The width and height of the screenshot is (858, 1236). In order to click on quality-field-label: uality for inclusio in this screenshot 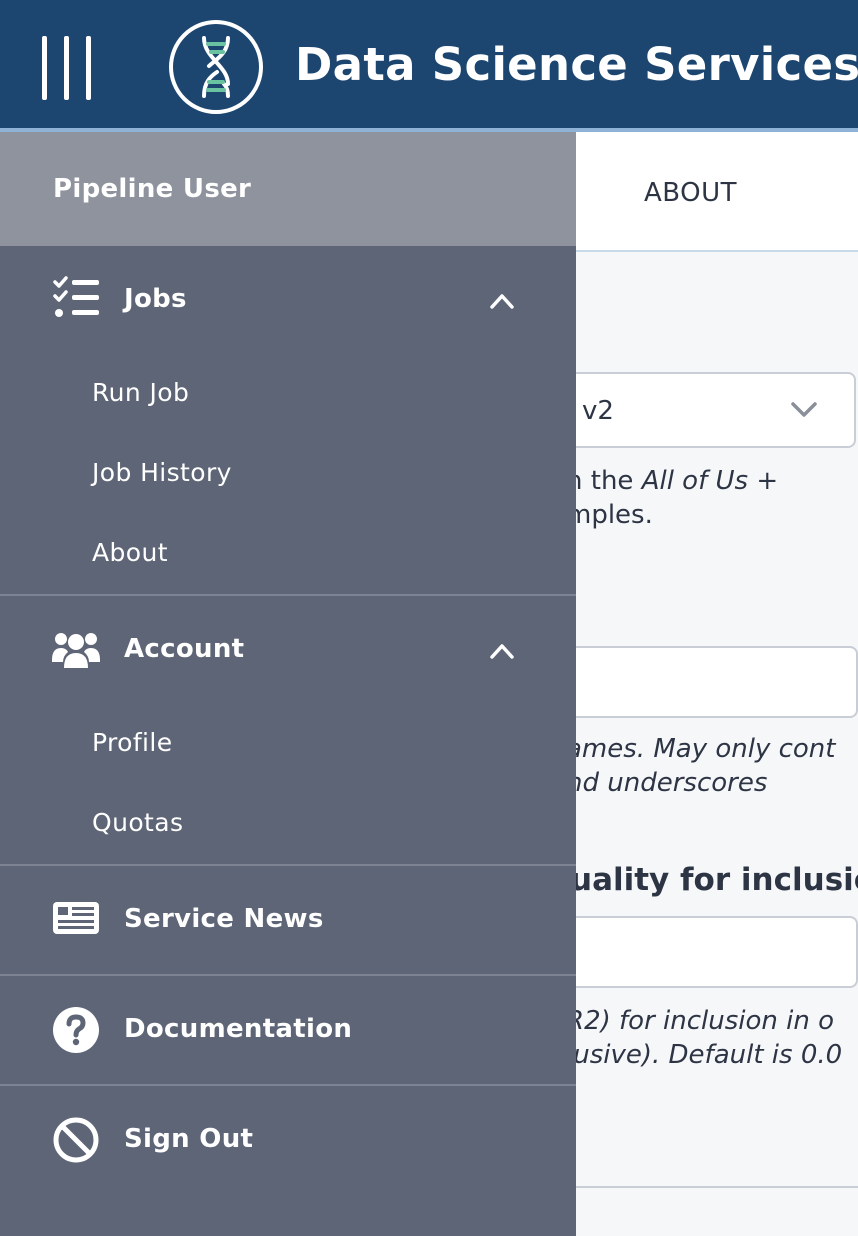, I will do `click(717, 880)`.